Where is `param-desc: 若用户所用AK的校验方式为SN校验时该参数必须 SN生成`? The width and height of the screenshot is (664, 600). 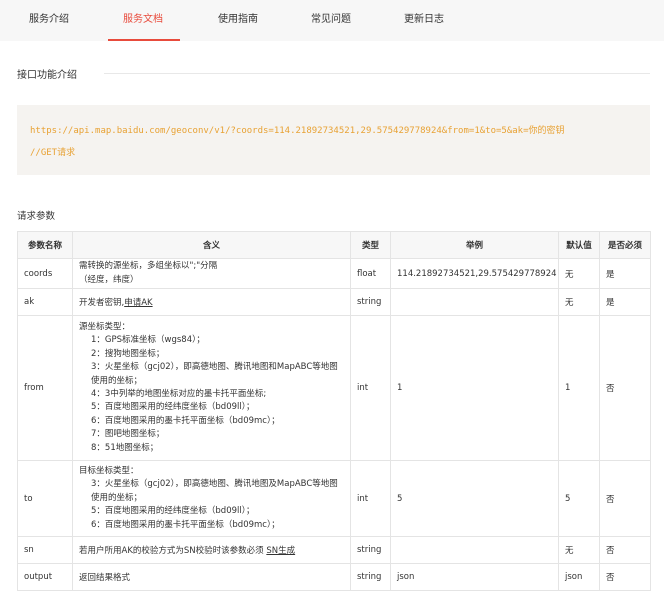 param-desc: 若用户所用AK的校验方式为SN校验时该参数必须 SN生成 is located at coordinates (211, 550).